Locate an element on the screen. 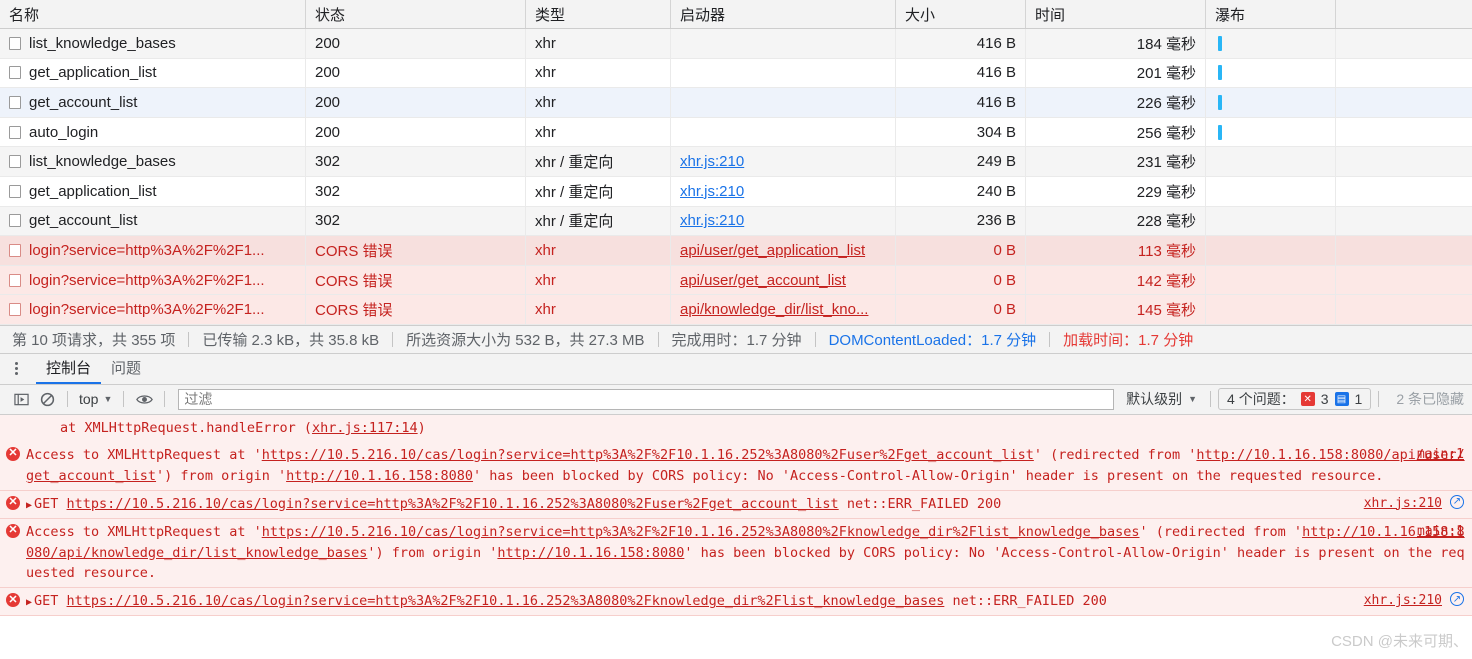 This screenshot has height=659, width=1472. column-header-大小: 大小 is located at coordinates (961, 14).